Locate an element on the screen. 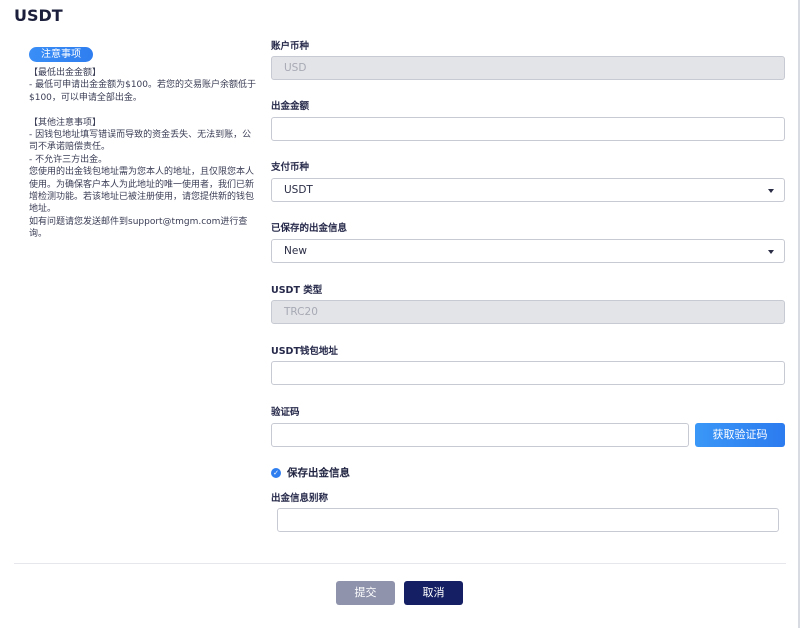 Image resolution: width=800 pixels, height=628 pixels. notice-line: - 不允许三方出金。 is located at coordinates (68, 159).